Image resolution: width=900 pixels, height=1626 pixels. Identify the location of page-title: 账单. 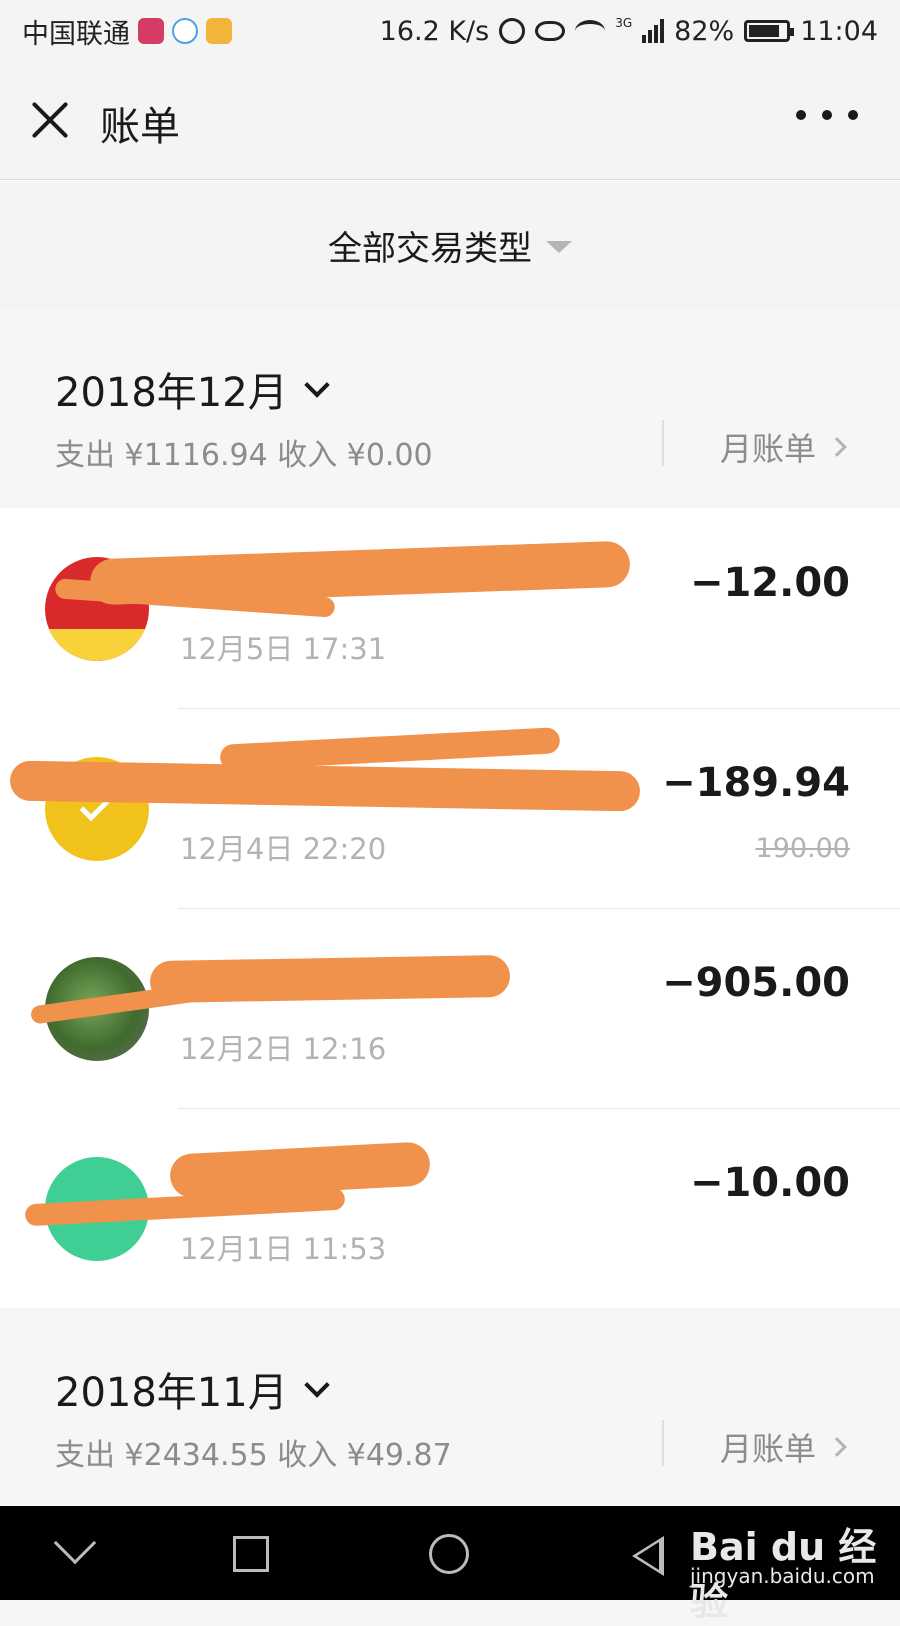
(140, 127).